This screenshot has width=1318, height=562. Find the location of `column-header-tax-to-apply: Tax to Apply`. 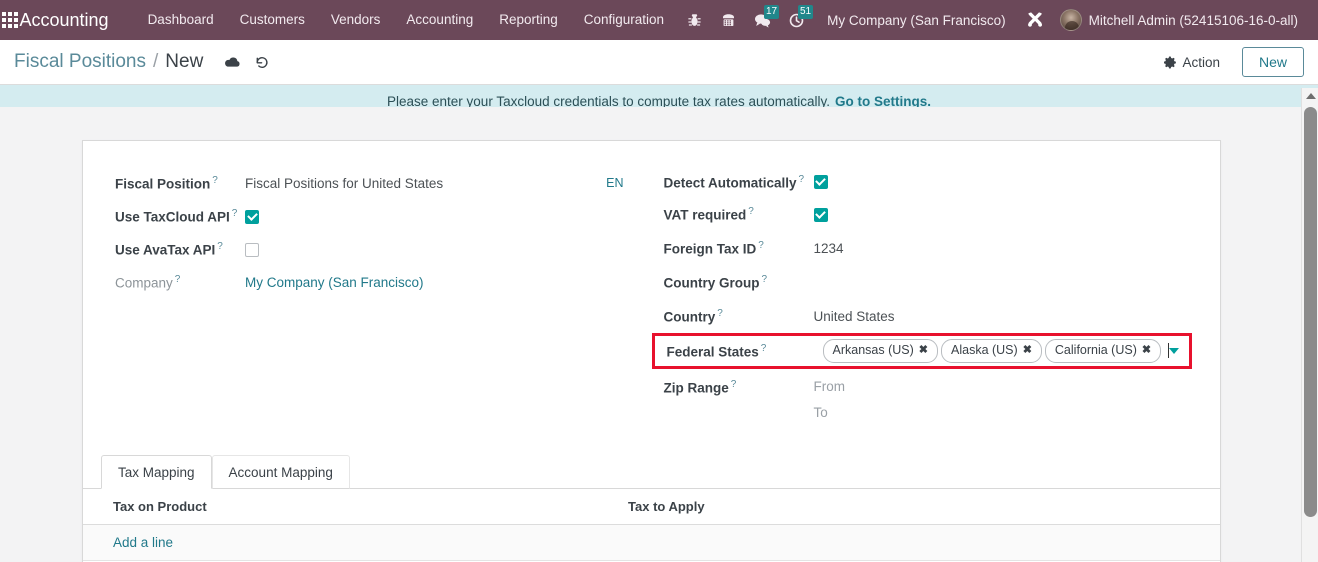

column-header-tax-to-apply: Tax to Apply is located at coordinates (913, 506).